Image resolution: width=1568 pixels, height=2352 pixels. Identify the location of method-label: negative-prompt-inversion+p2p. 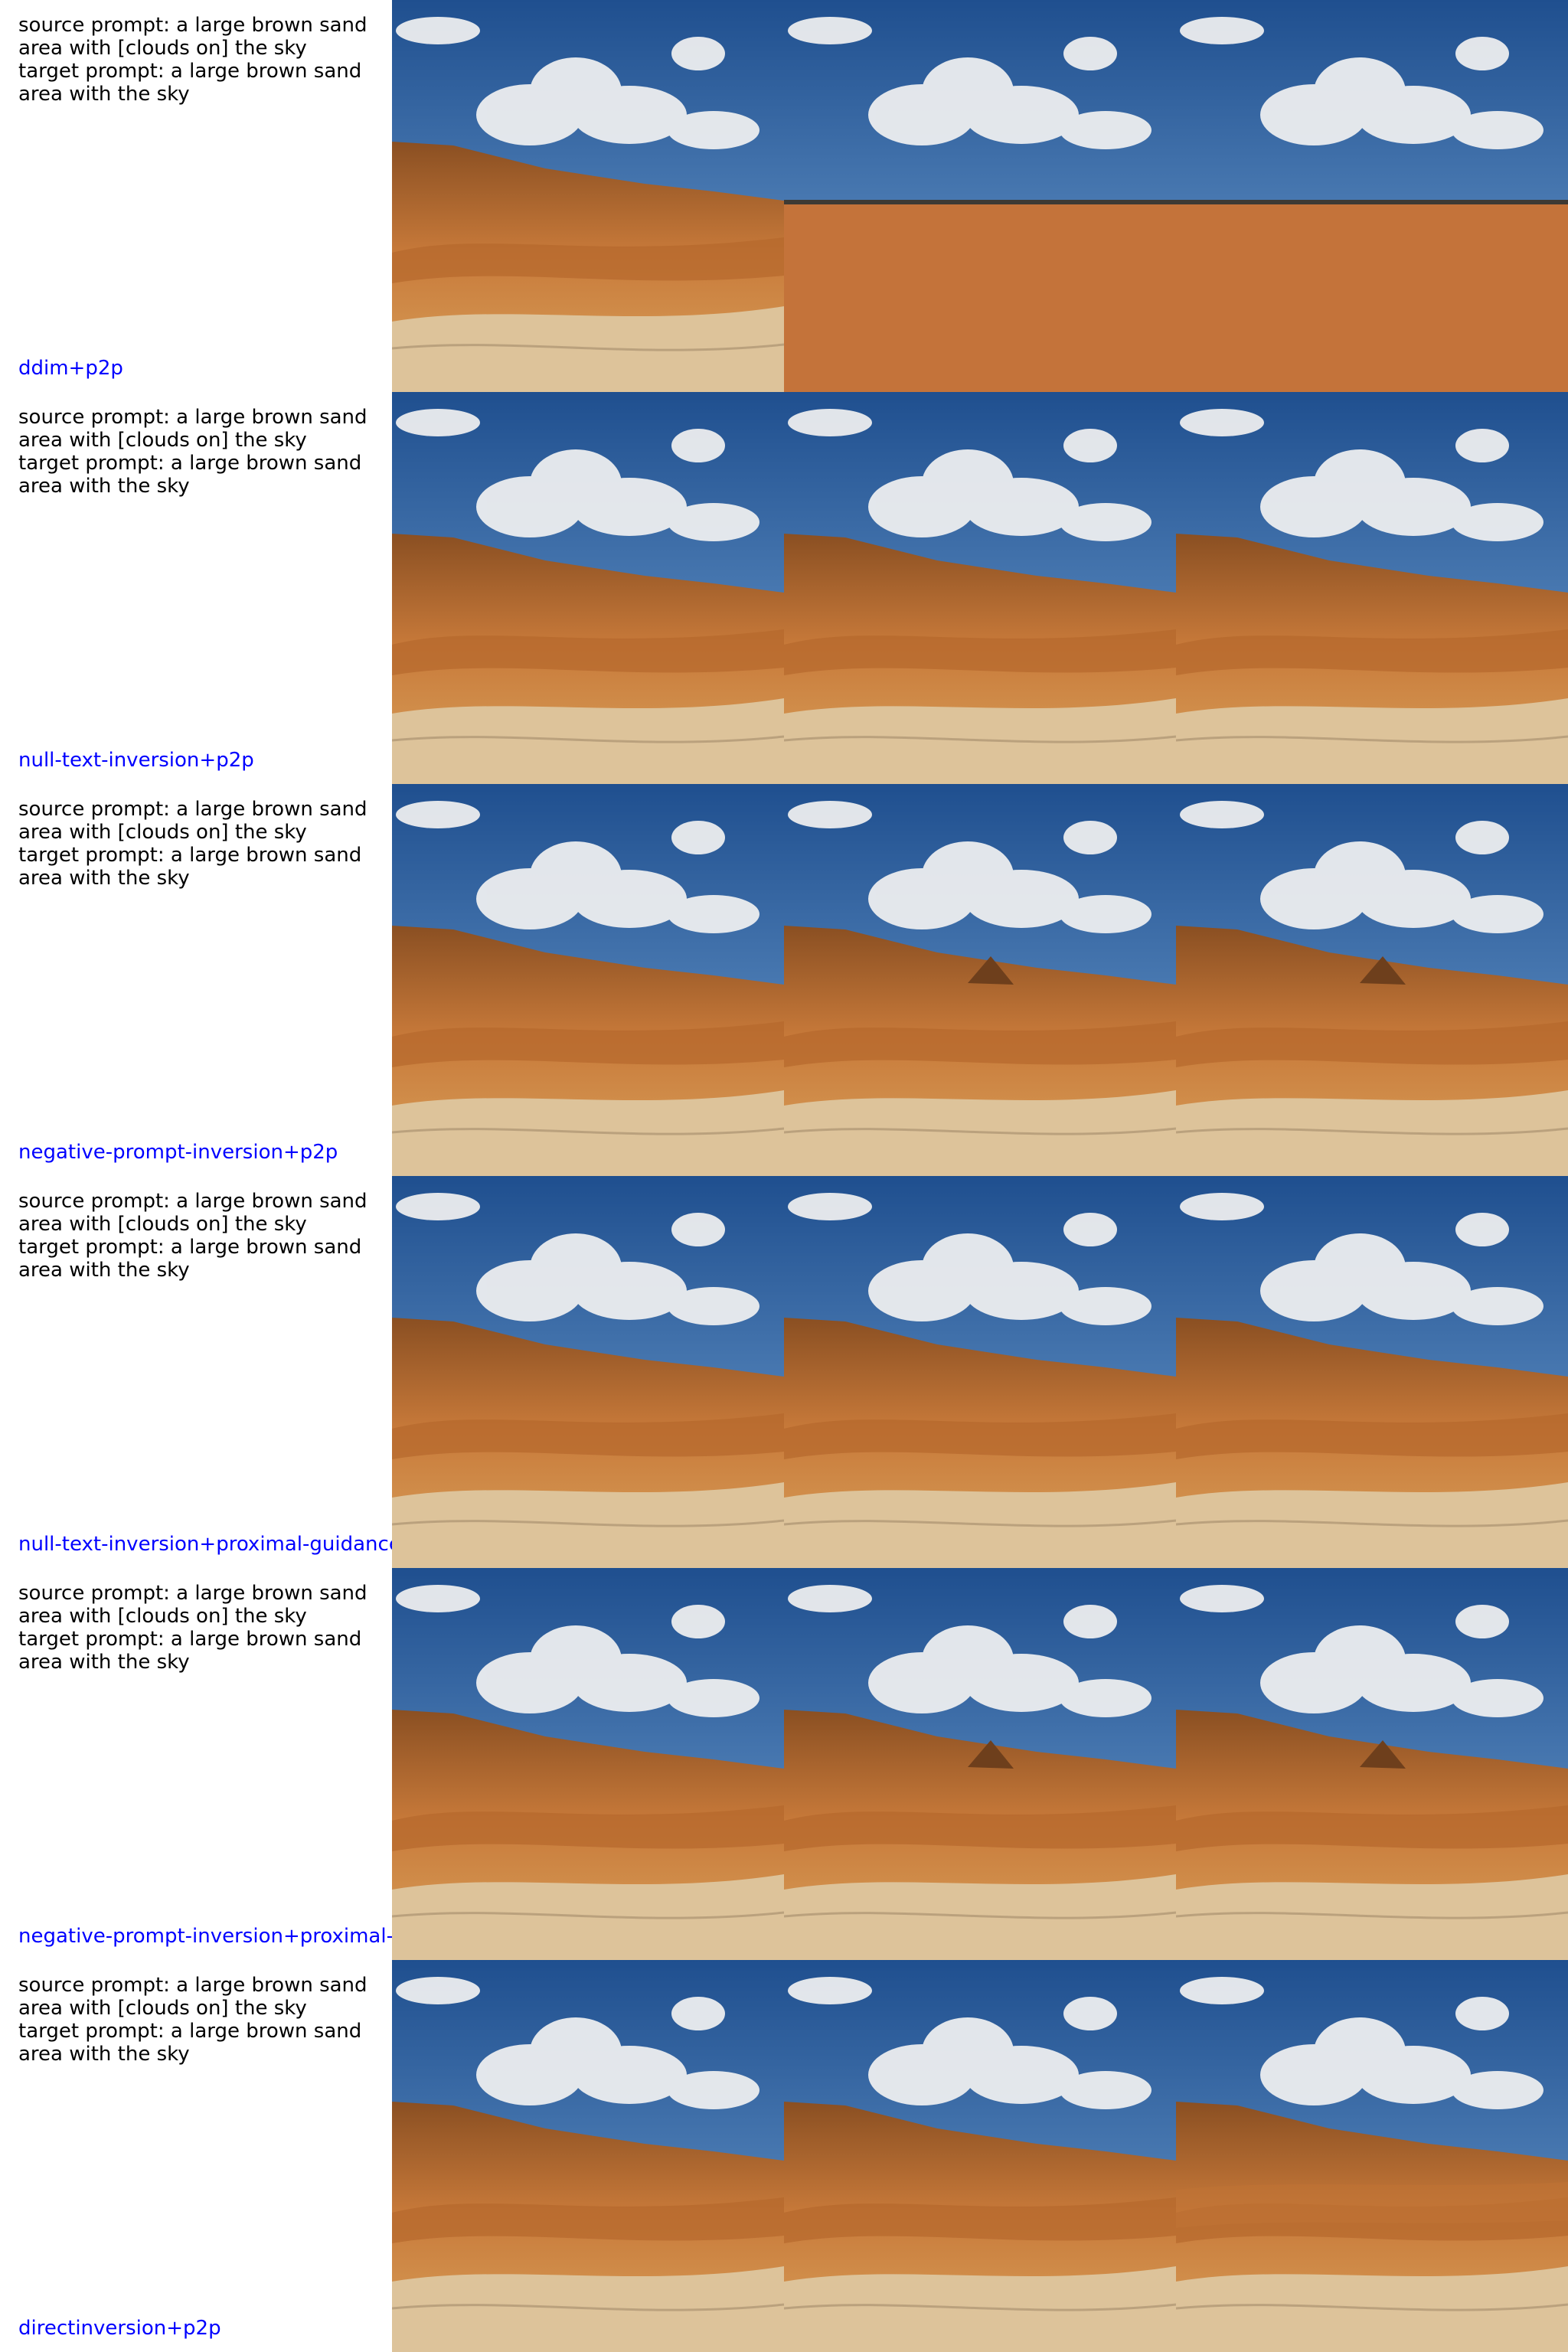
(178, 1152).